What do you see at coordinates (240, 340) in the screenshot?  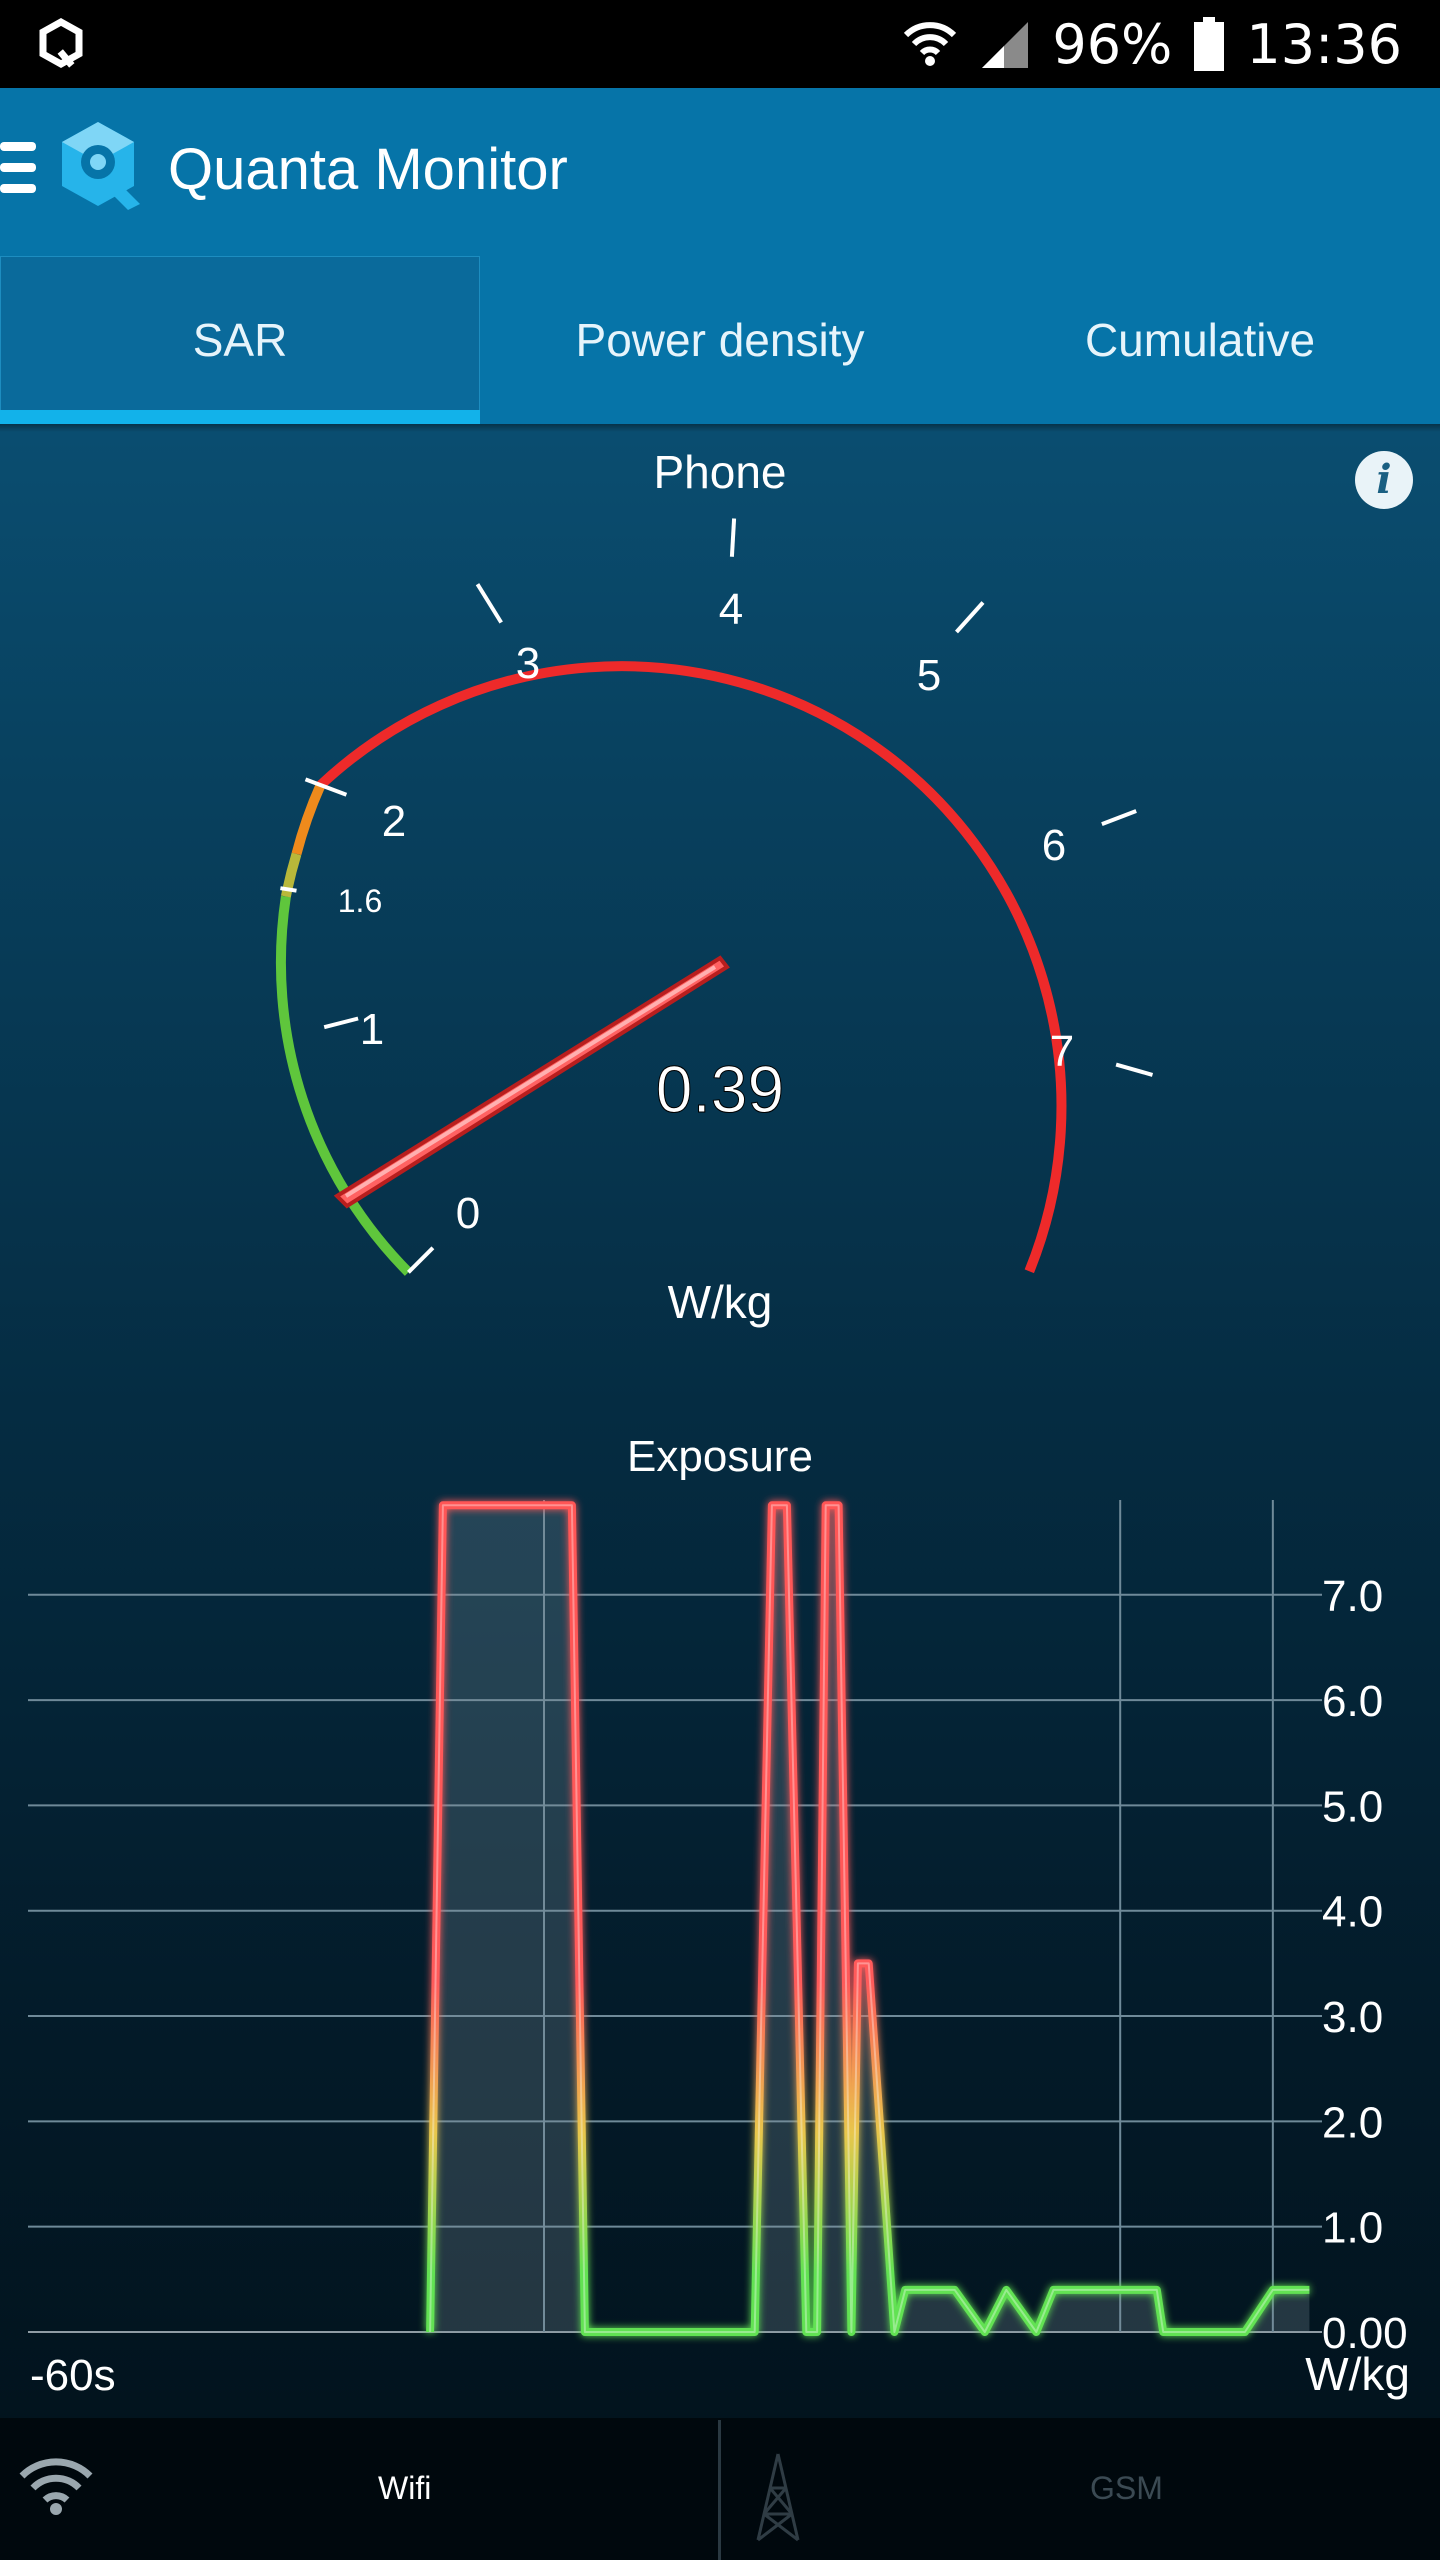 I see `tab-sar: SAR` at bounding box center [240, 340].